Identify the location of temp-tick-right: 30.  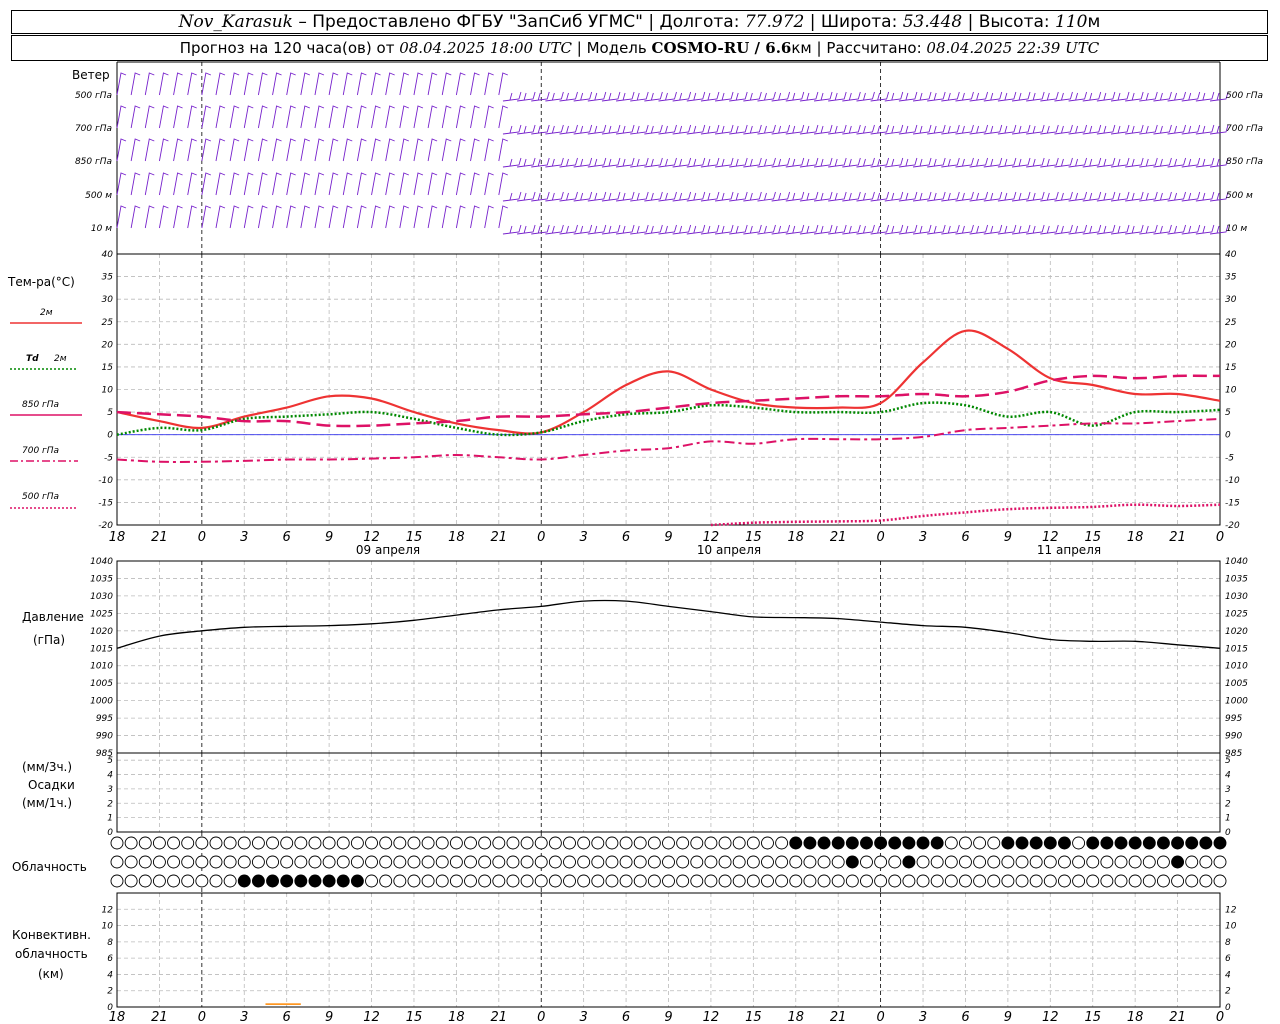
(1231, 300).